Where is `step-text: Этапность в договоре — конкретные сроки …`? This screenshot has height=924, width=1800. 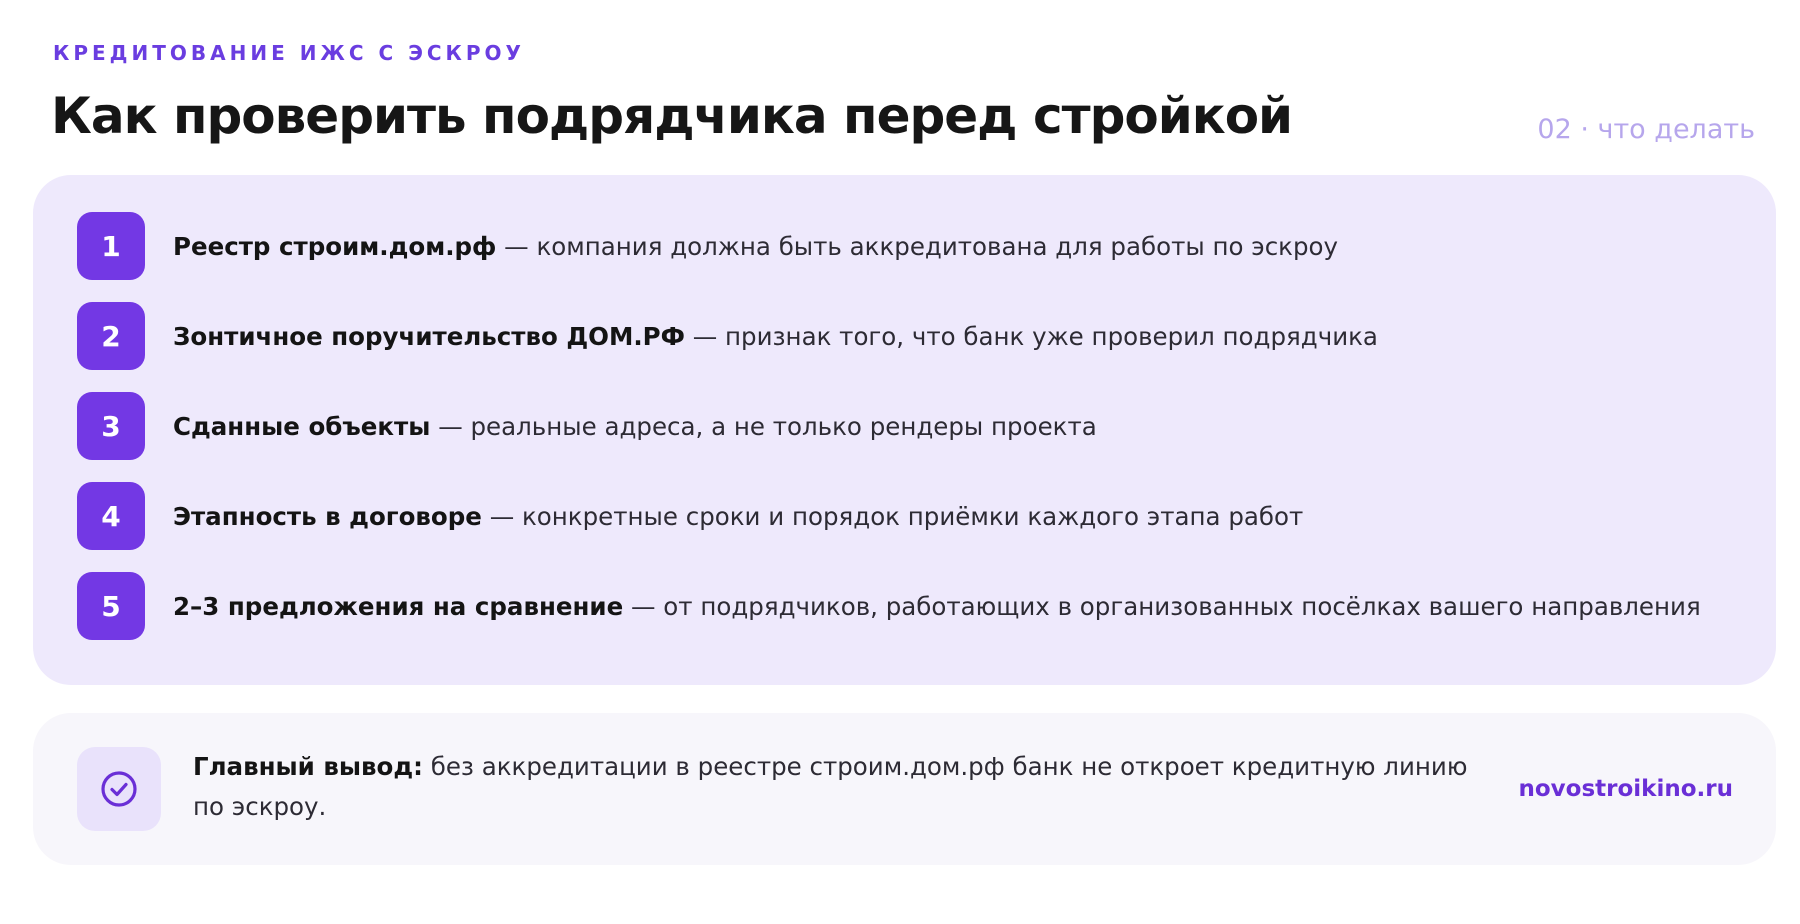 step-text: Этапность в договоре — конкретные сроки … is located at coordinates (738, 516).